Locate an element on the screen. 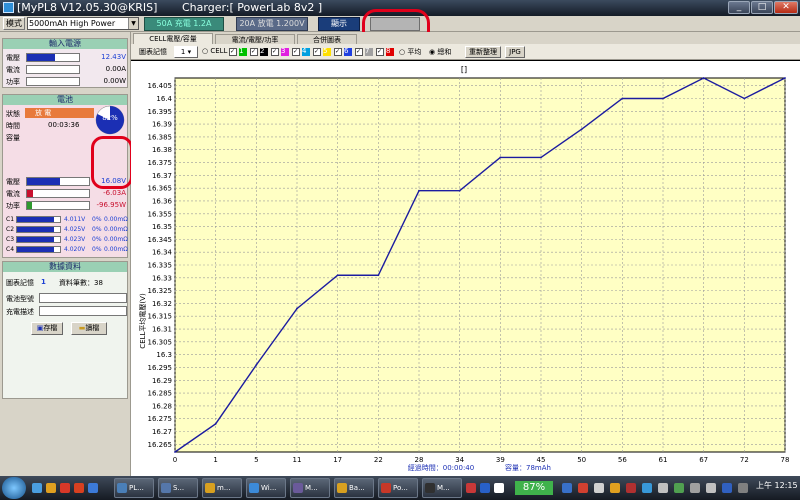 Image resolution: width=800 pixels, height=500 pixels. load-button: ▬讀檔 is located at coordinates (89, 328).